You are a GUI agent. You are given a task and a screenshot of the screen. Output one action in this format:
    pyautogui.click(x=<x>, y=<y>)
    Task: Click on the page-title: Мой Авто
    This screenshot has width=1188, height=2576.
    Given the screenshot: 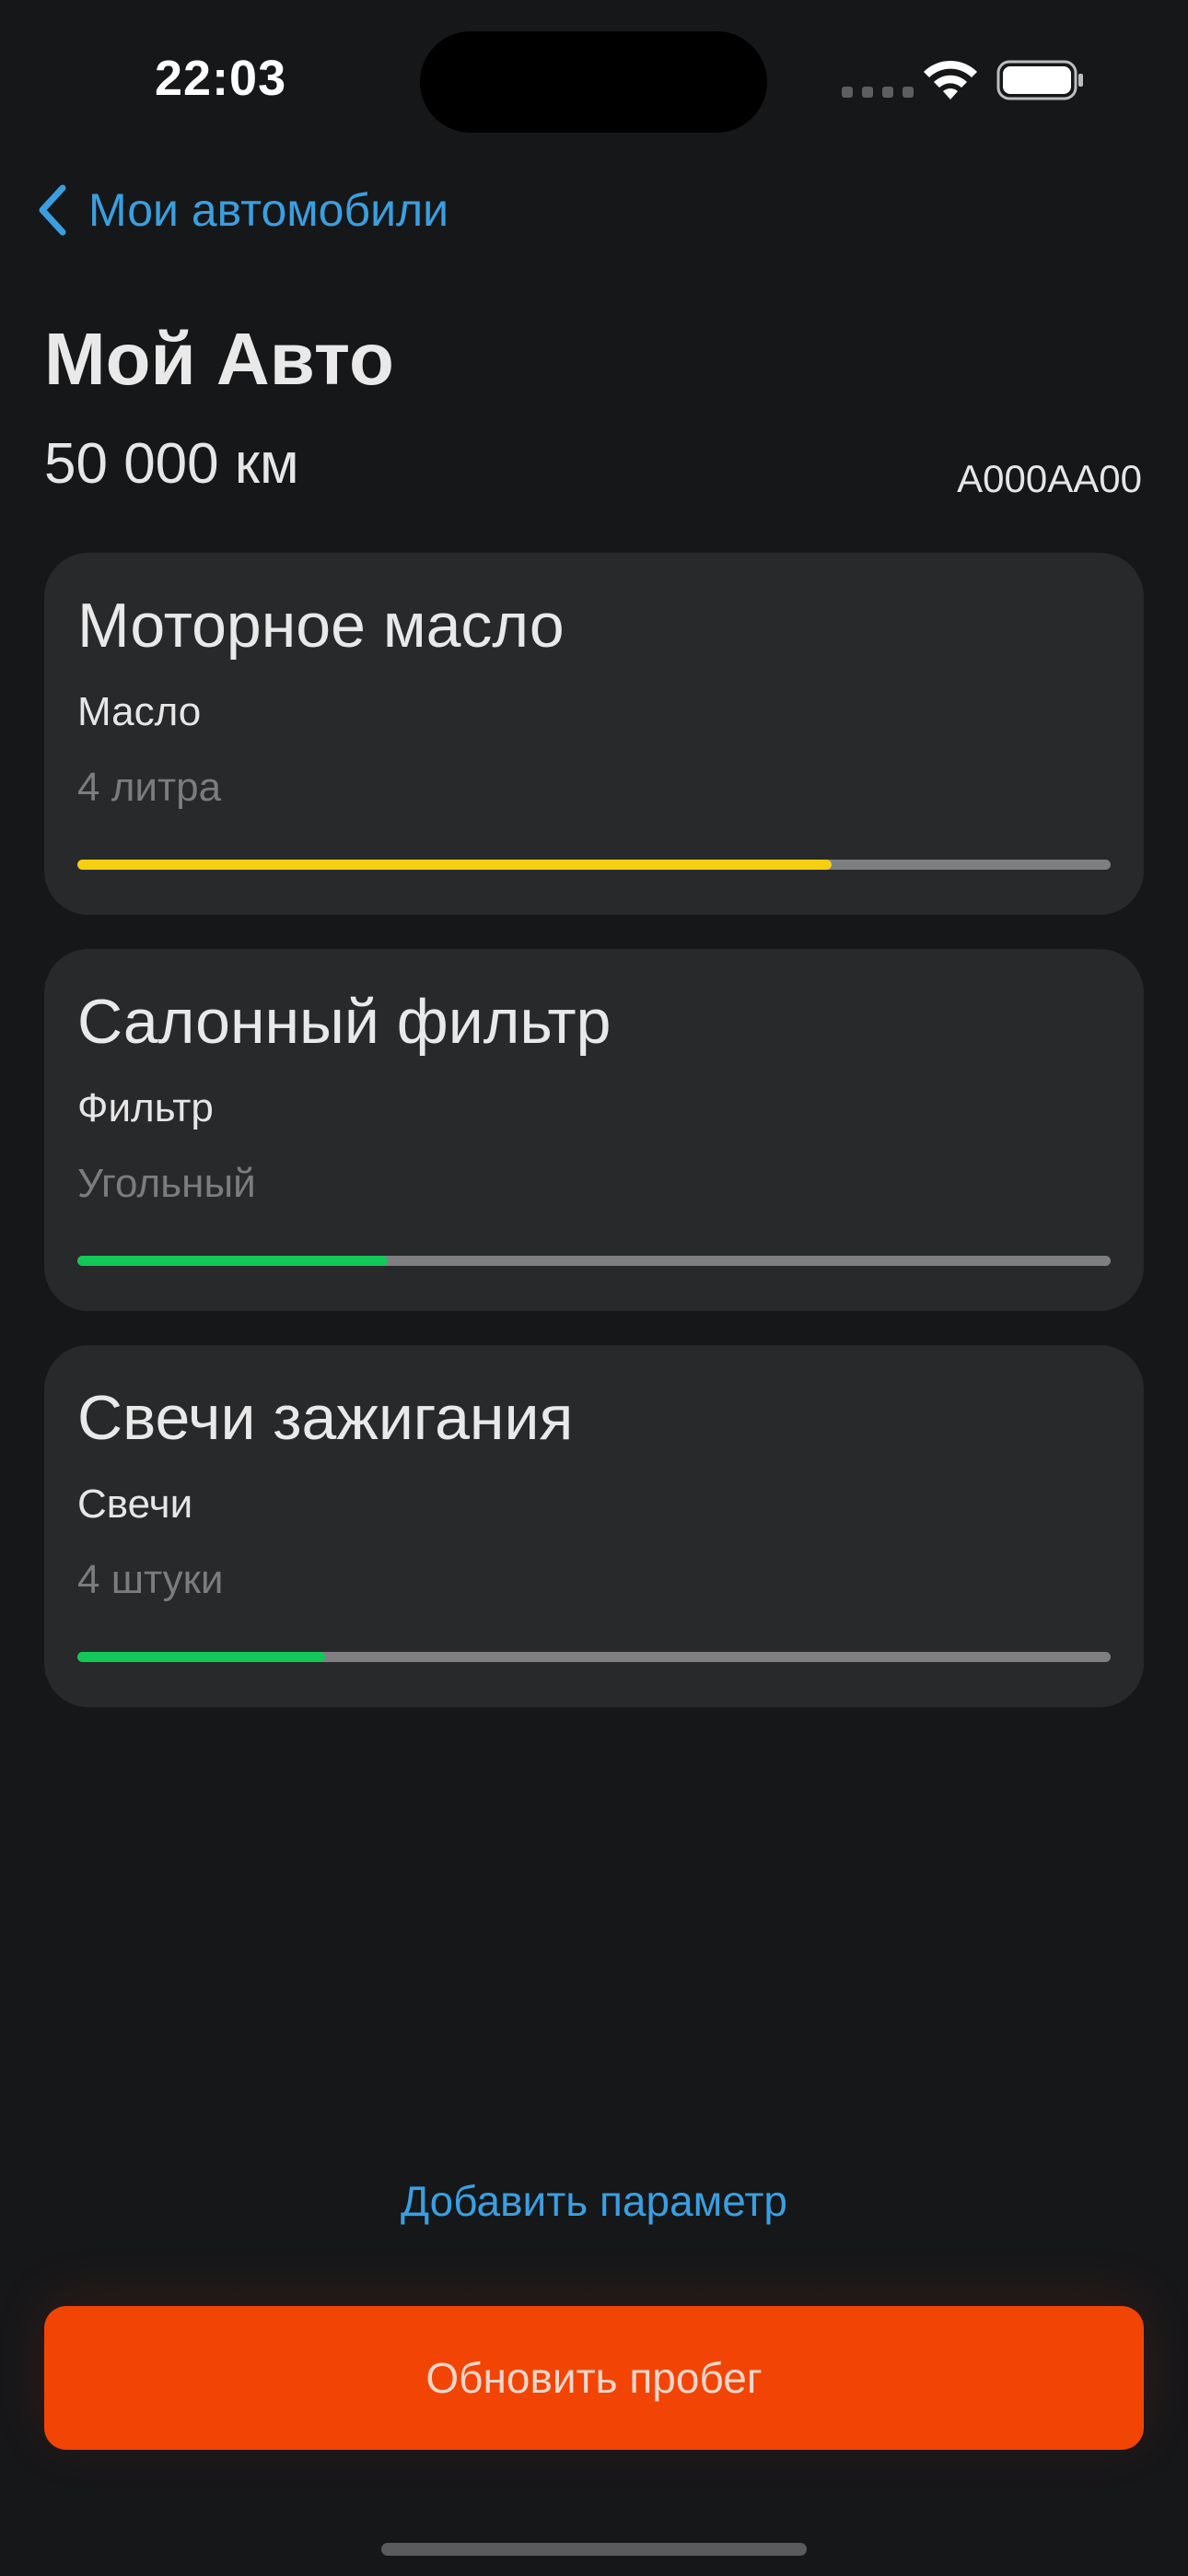 What is the action you would take?
    pyautogui.click(x=219, y=359)
    